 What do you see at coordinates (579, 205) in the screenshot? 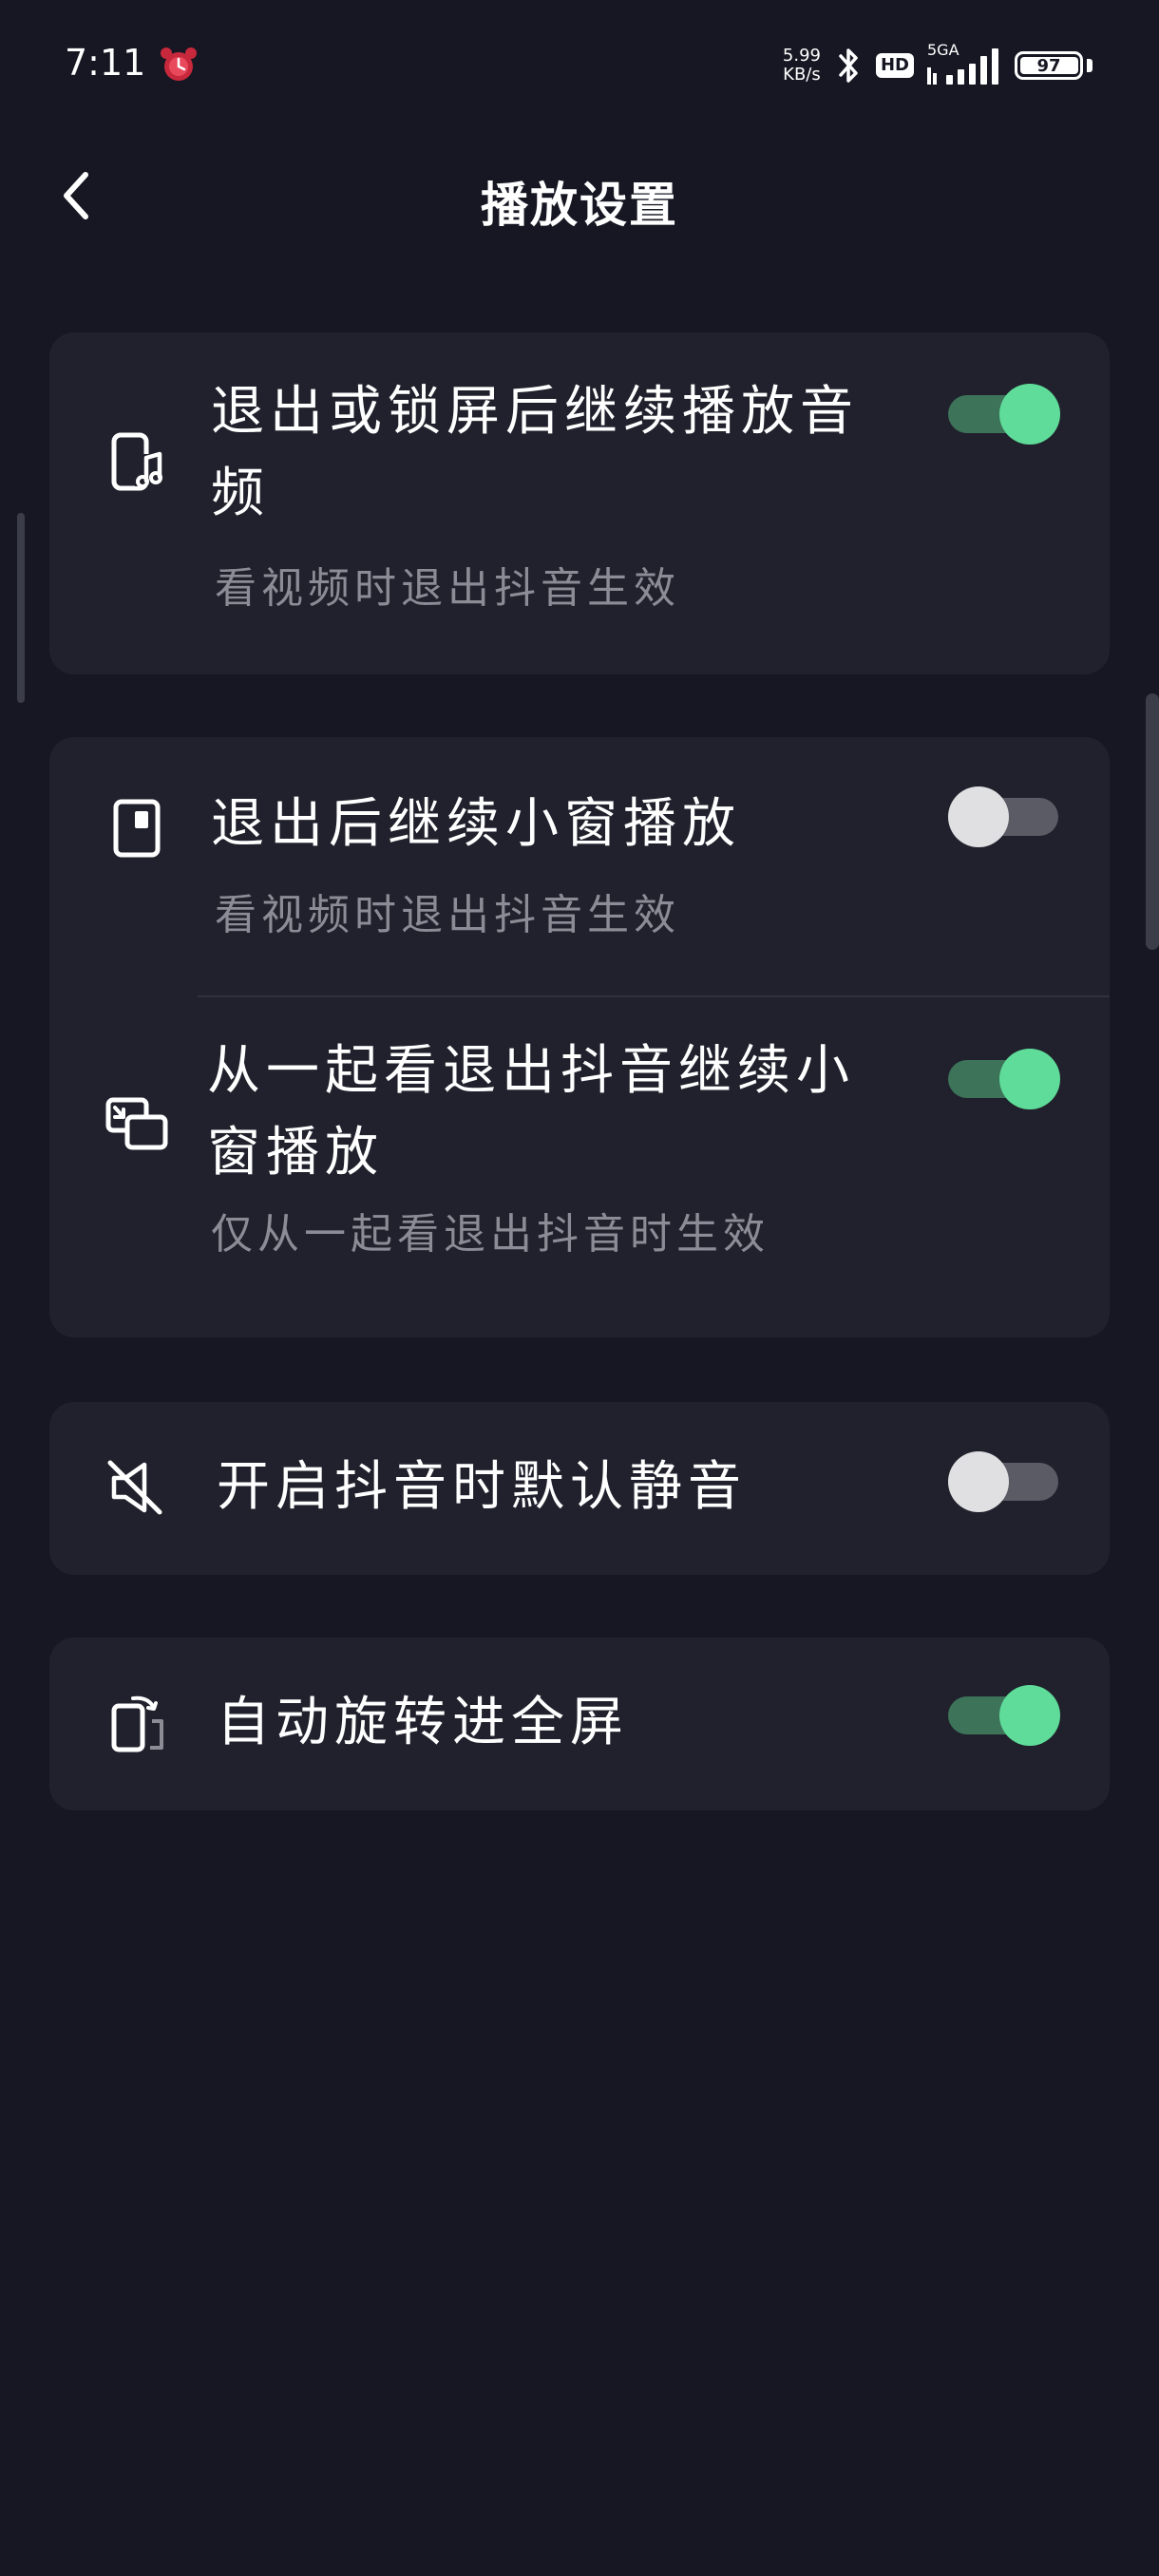
I see `page-title: 播放设置` at bounding box center [579, 205].